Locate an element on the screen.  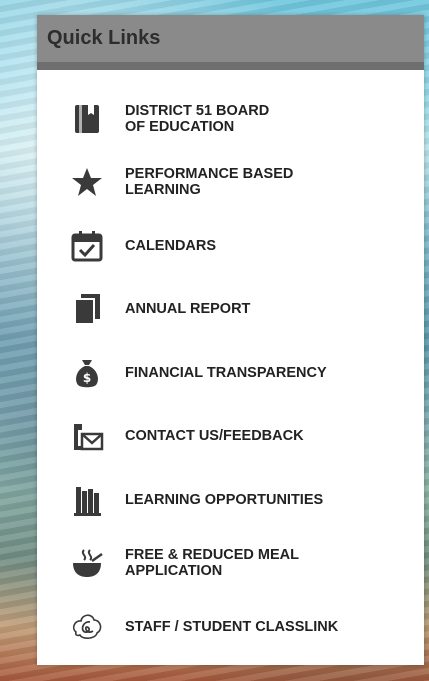
panel-header: Quick Links is located at coordinates (230, 42).